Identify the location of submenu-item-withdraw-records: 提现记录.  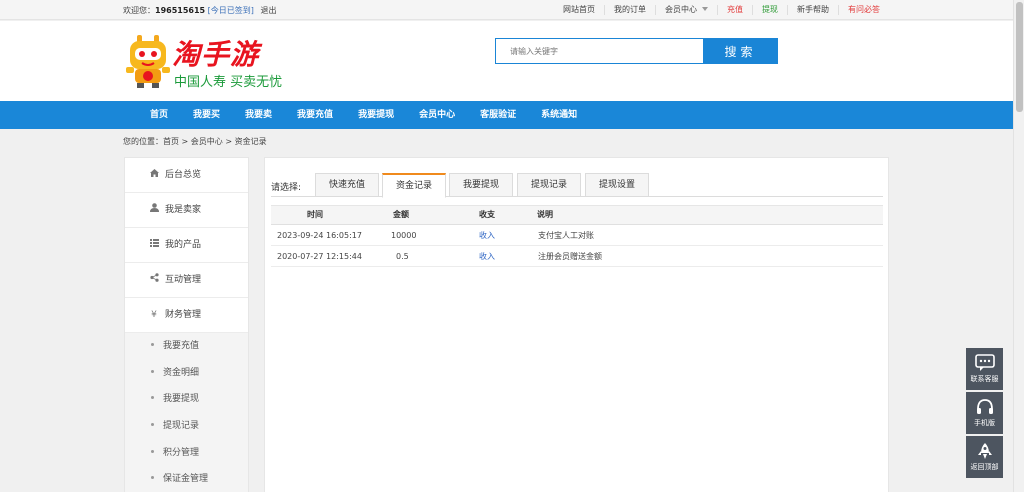
(186, 426).